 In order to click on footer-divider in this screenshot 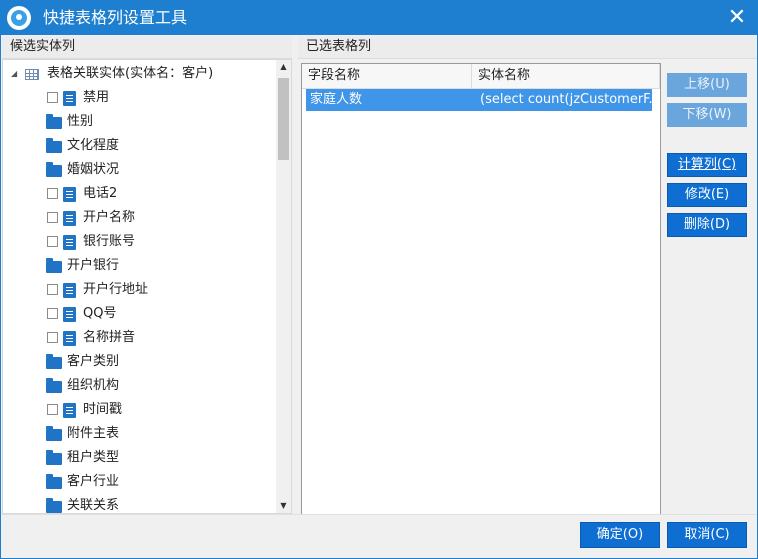, I will do `click(379, 514)`.